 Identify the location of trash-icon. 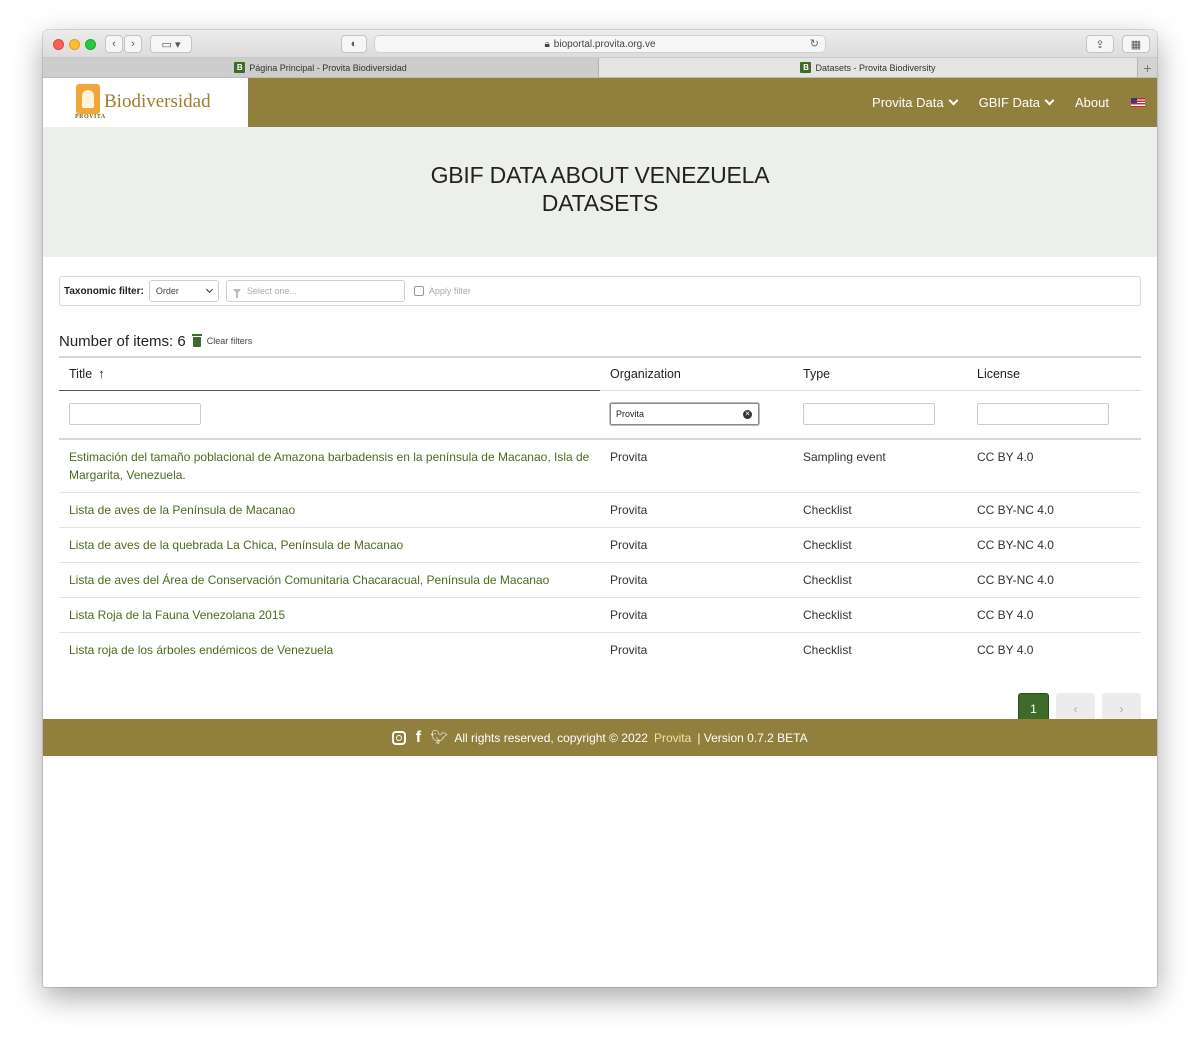
(196, 340).